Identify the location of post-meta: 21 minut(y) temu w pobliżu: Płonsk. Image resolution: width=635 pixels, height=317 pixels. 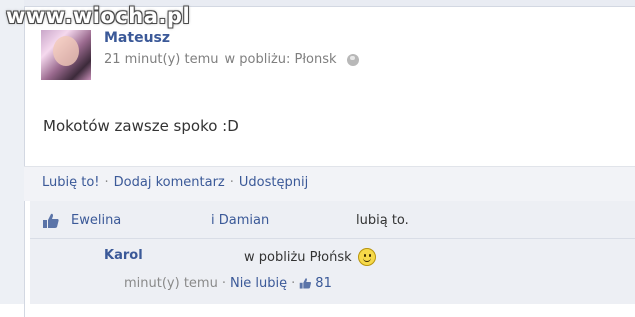
(231, 59).